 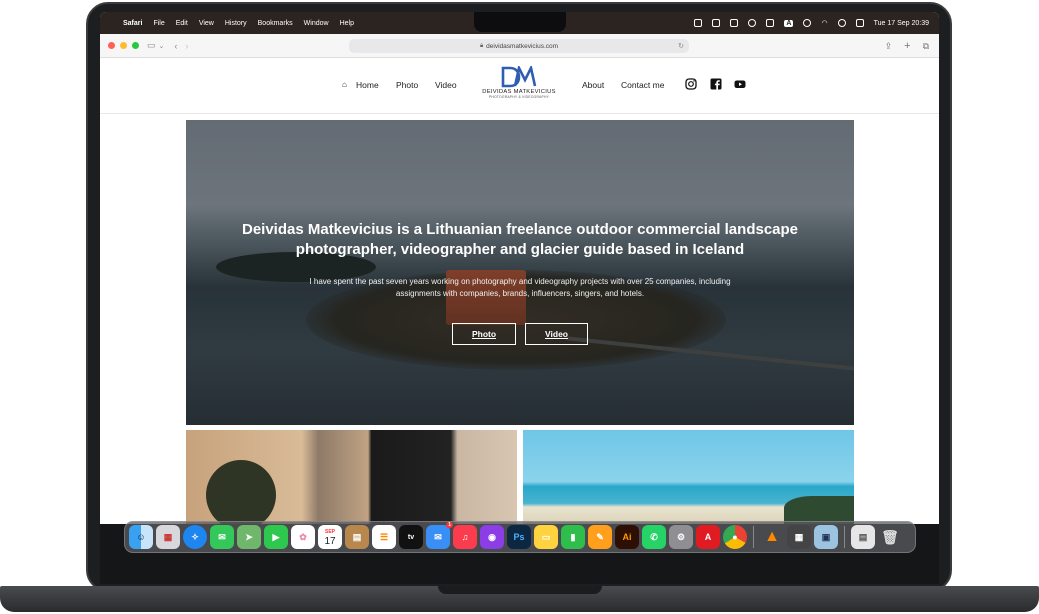 What do you see at coordinates (698, 23) in the screenshot?
I see `vlc-status-icon` at bounding box center [698, 23].